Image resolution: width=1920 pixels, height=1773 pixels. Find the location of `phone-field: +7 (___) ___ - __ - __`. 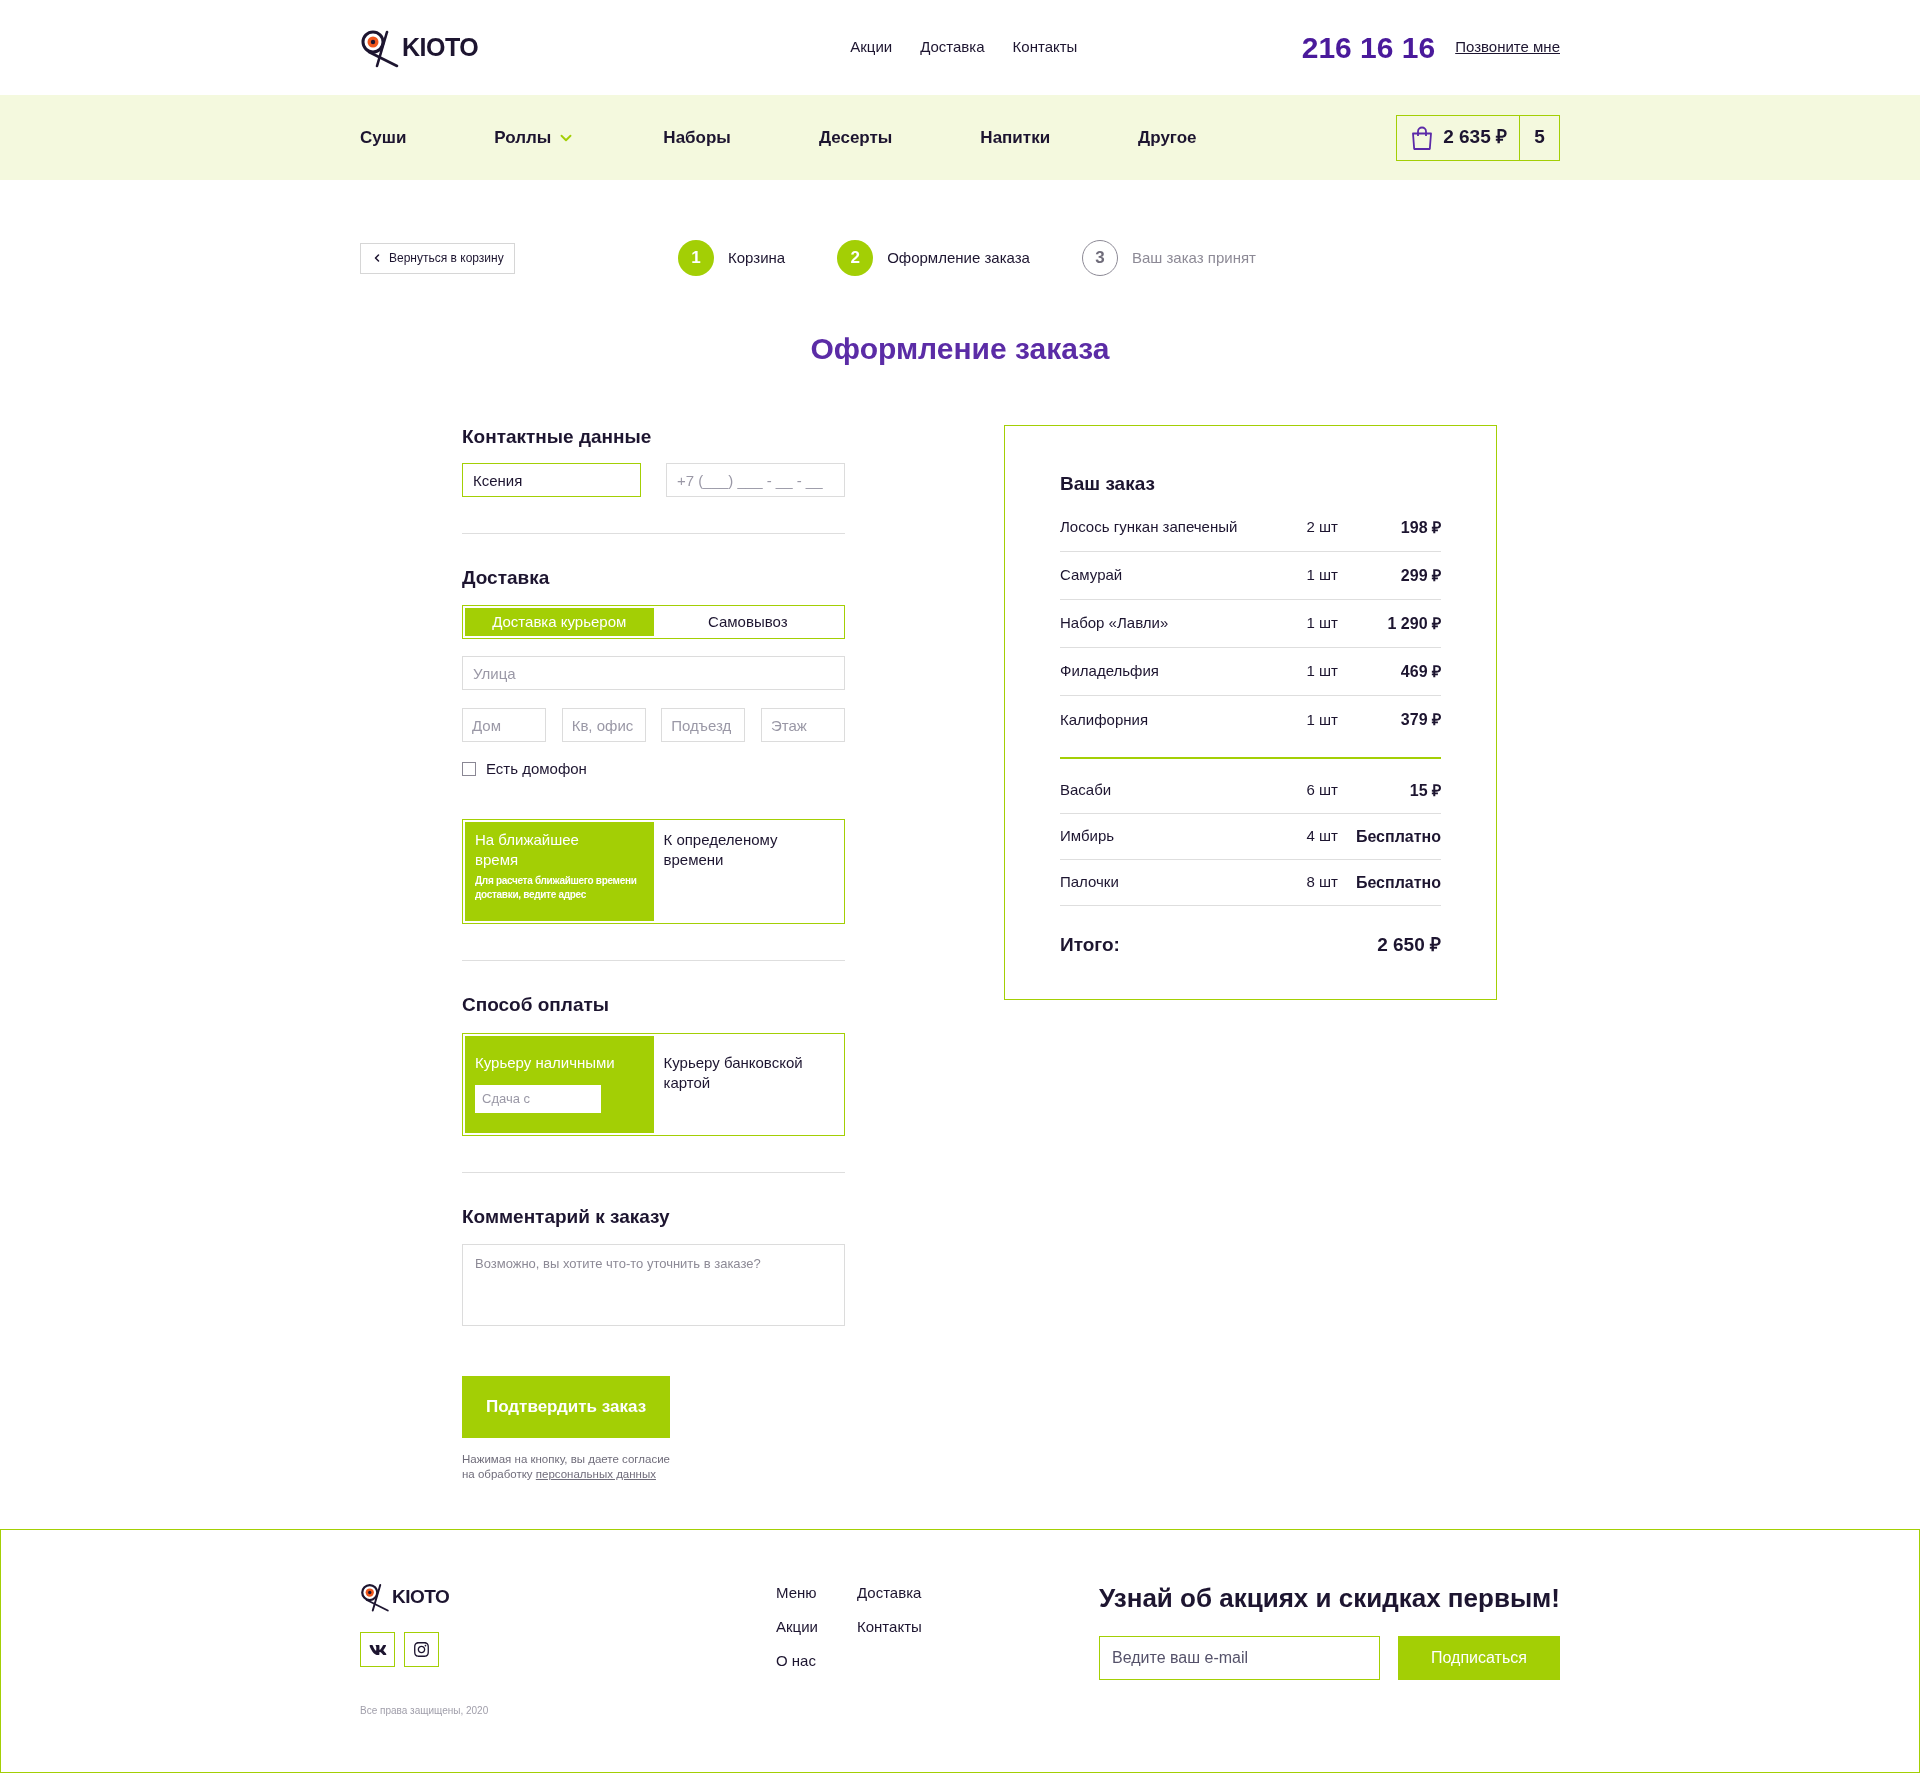

phone-field: +7 (___) ___ - __ - __ is located at coordinates (755, 480).